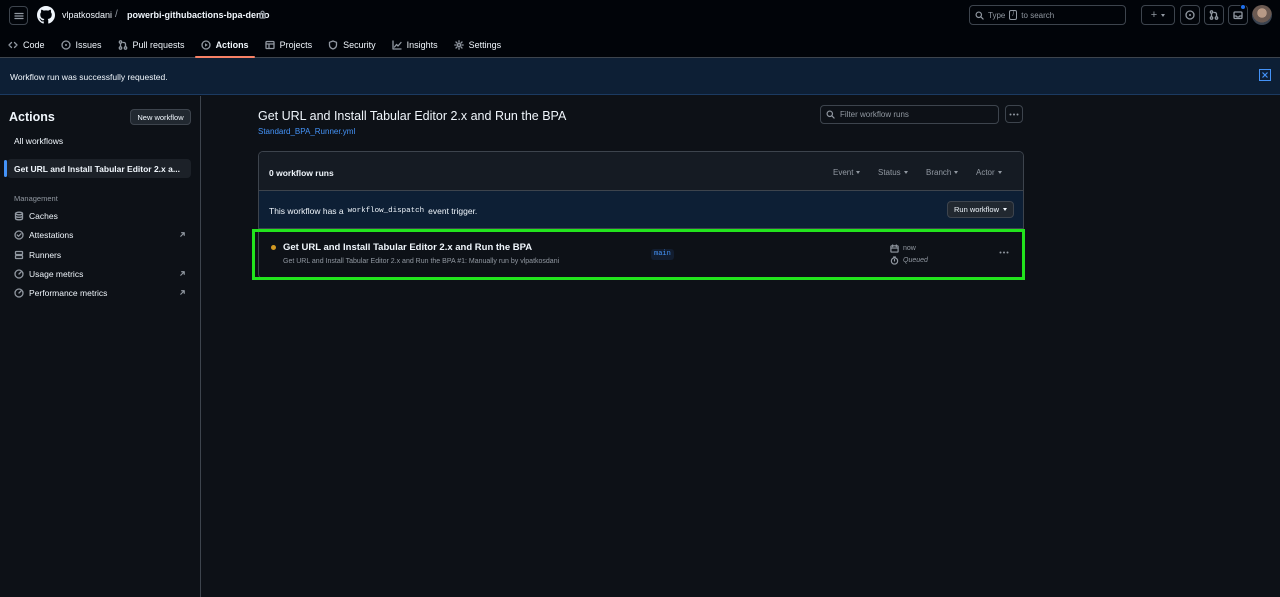 The width and height of the screenshot is (1280, 597). Describe the element at coordinates (915, 260) in the screenshot. I see `run-status-label: Queued` at that location.